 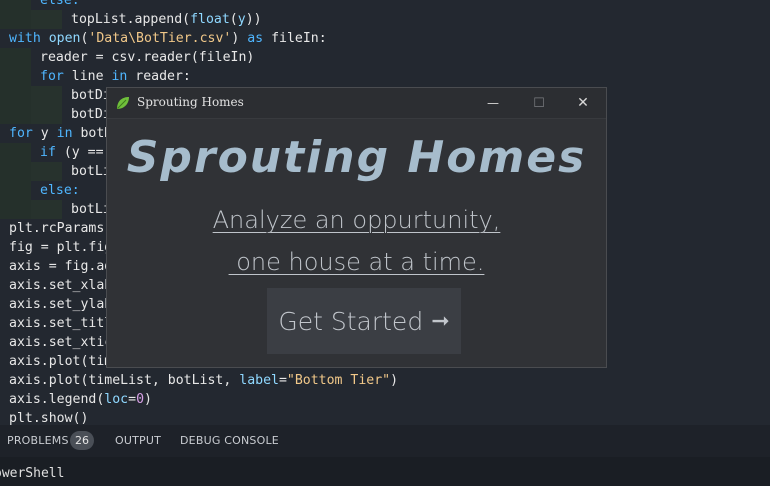 I want to click on code-token: botDi, so click(x=91, y=114).